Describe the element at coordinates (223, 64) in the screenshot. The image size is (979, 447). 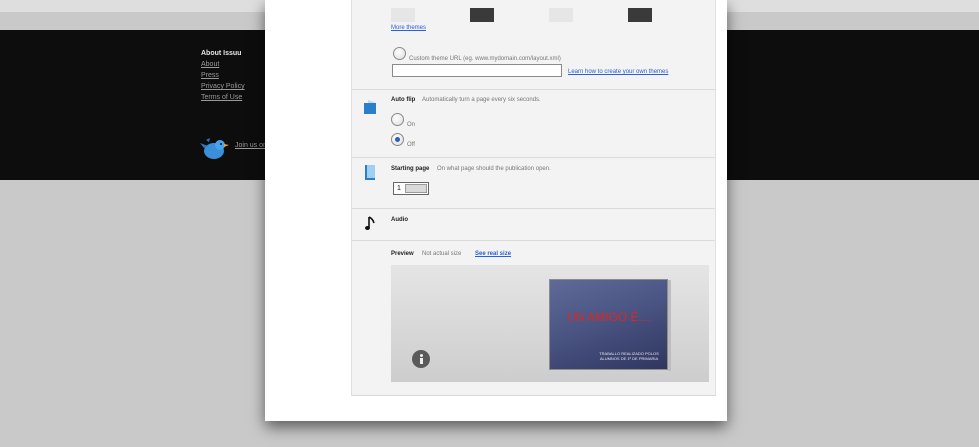
I see `footer-link-about: About` at that location.